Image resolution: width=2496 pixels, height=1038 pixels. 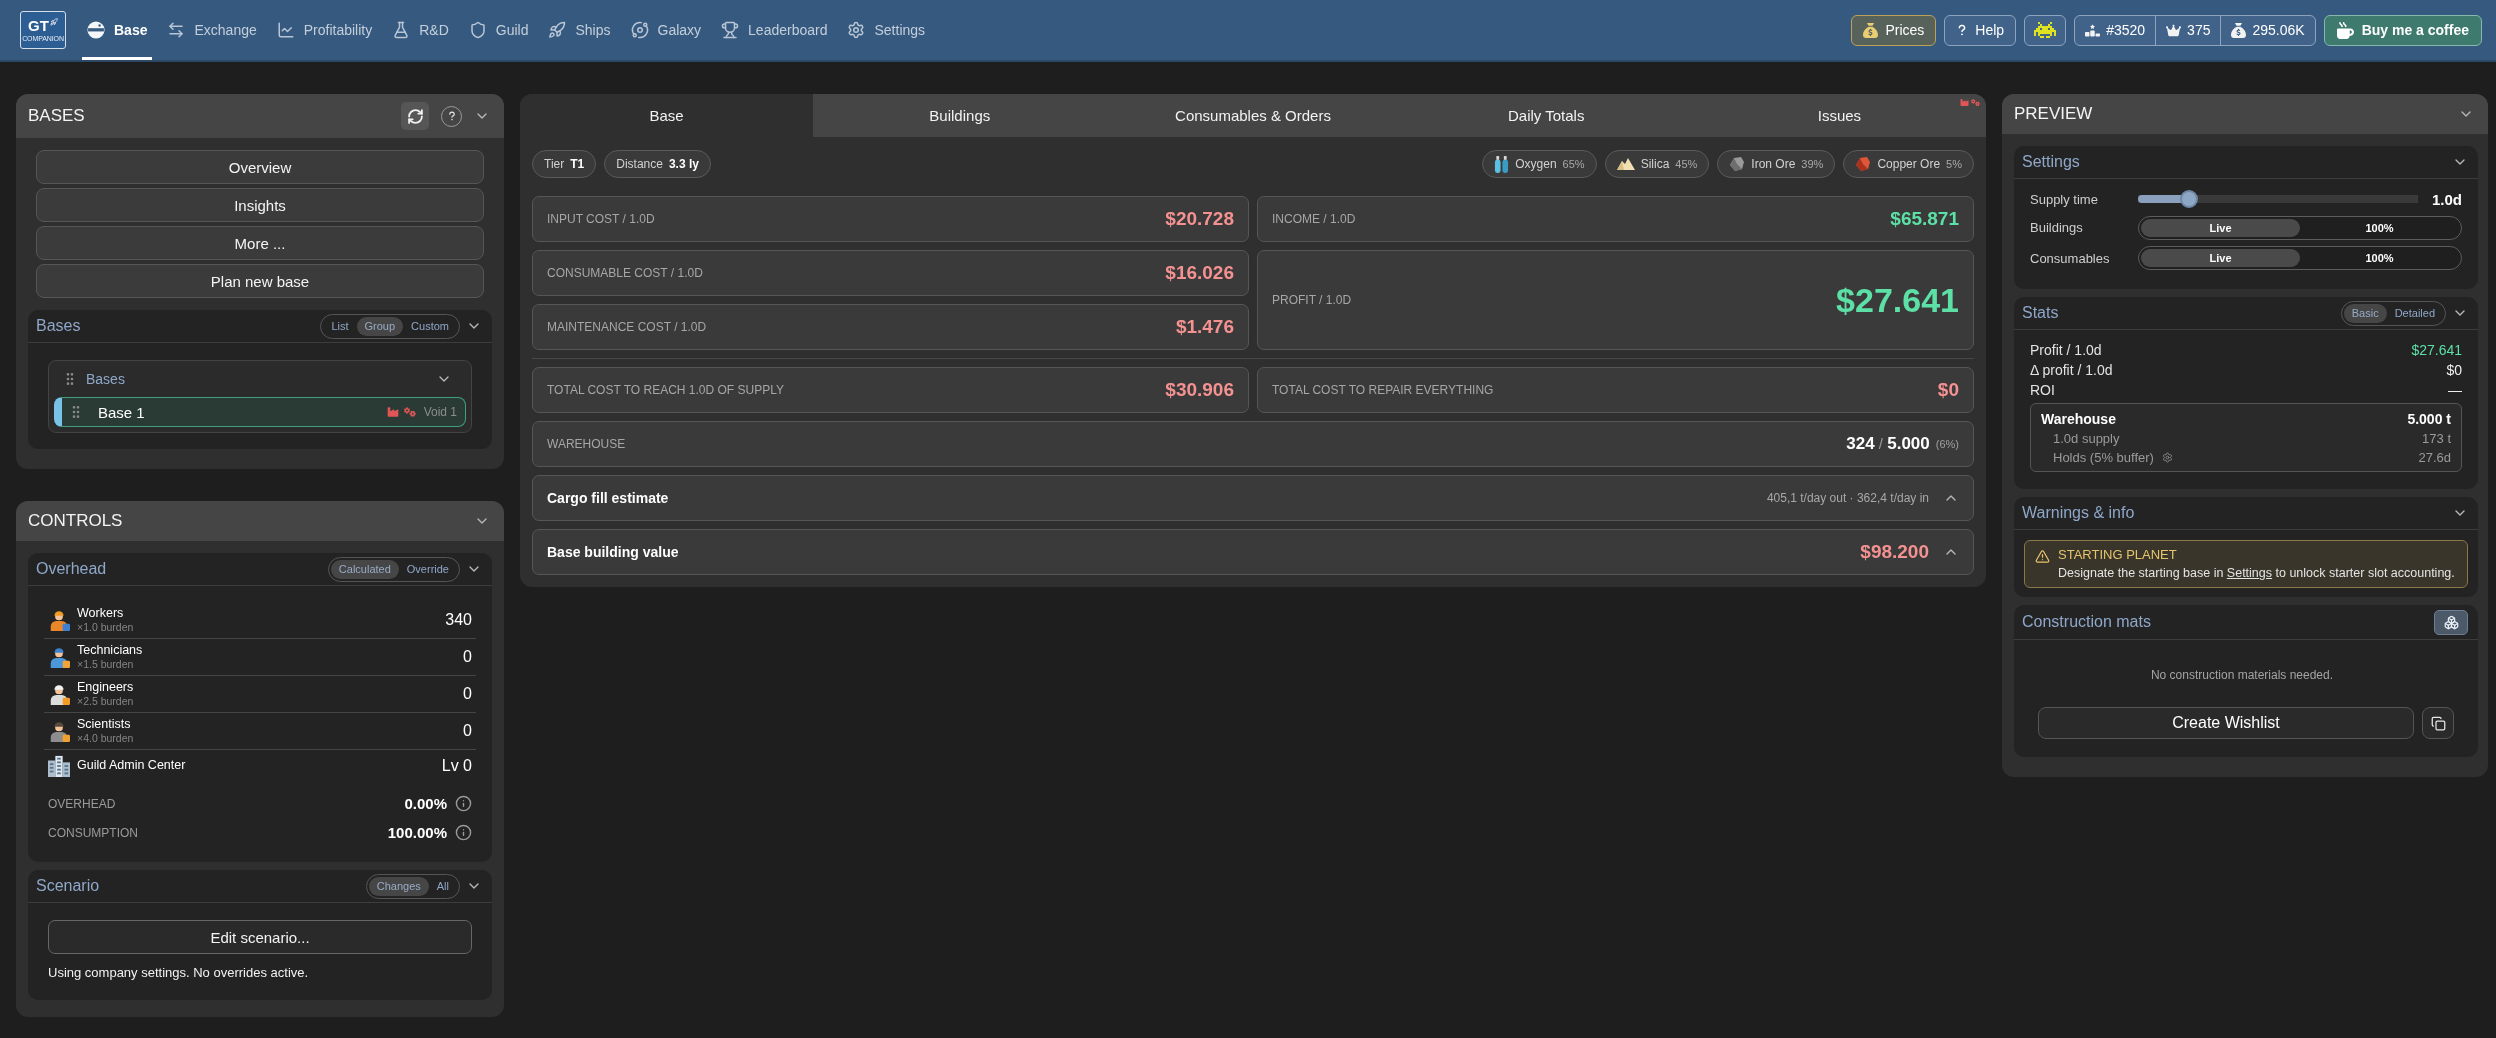 What do you see at coordinates (59, 765) in the screenshot?
I see `office-buildings-icon` at bounding box center [59, 765].